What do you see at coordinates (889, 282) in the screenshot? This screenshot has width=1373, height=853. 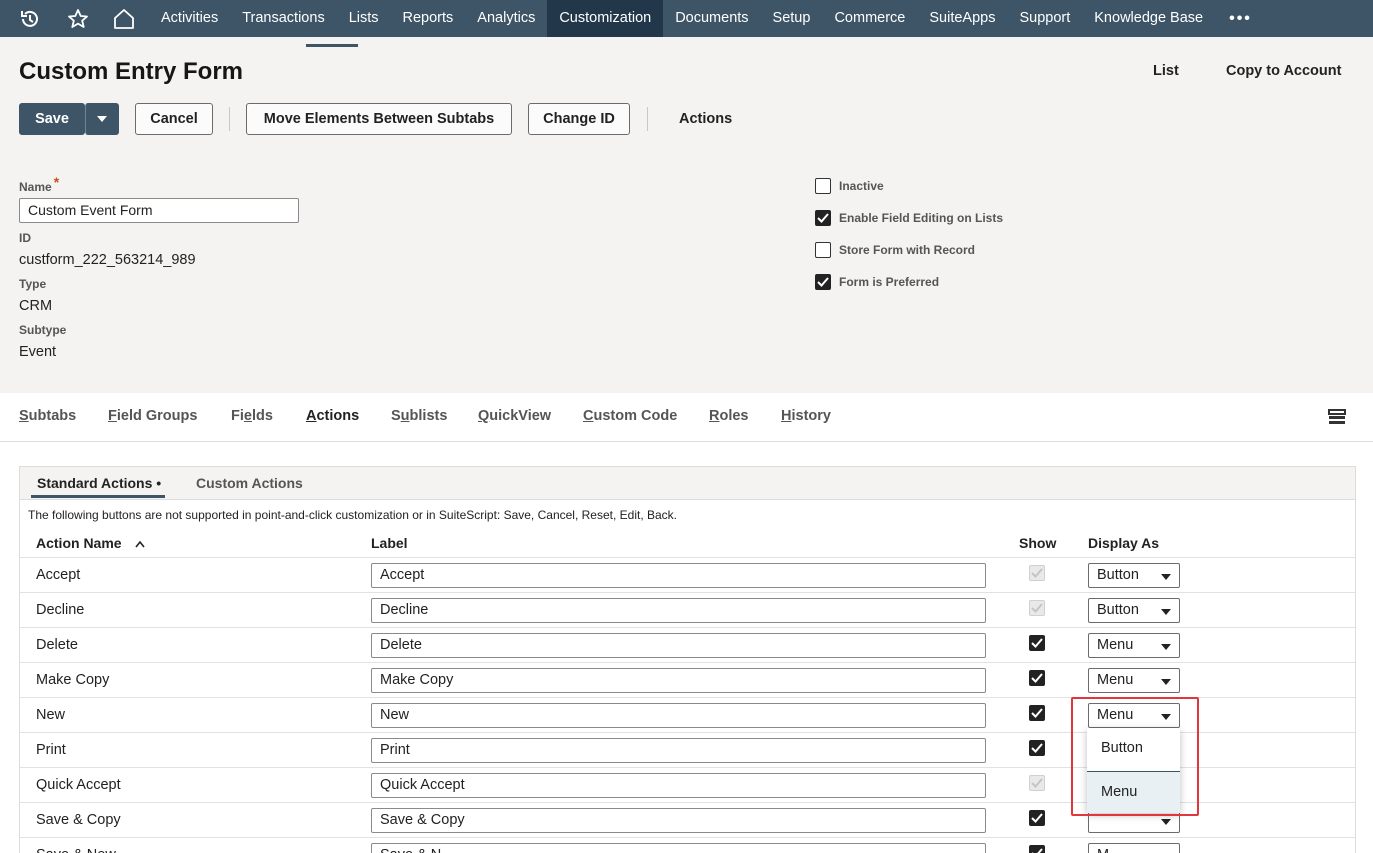 I see `checkbox-label: Form is Preferred` at bounding box center [889, 282].